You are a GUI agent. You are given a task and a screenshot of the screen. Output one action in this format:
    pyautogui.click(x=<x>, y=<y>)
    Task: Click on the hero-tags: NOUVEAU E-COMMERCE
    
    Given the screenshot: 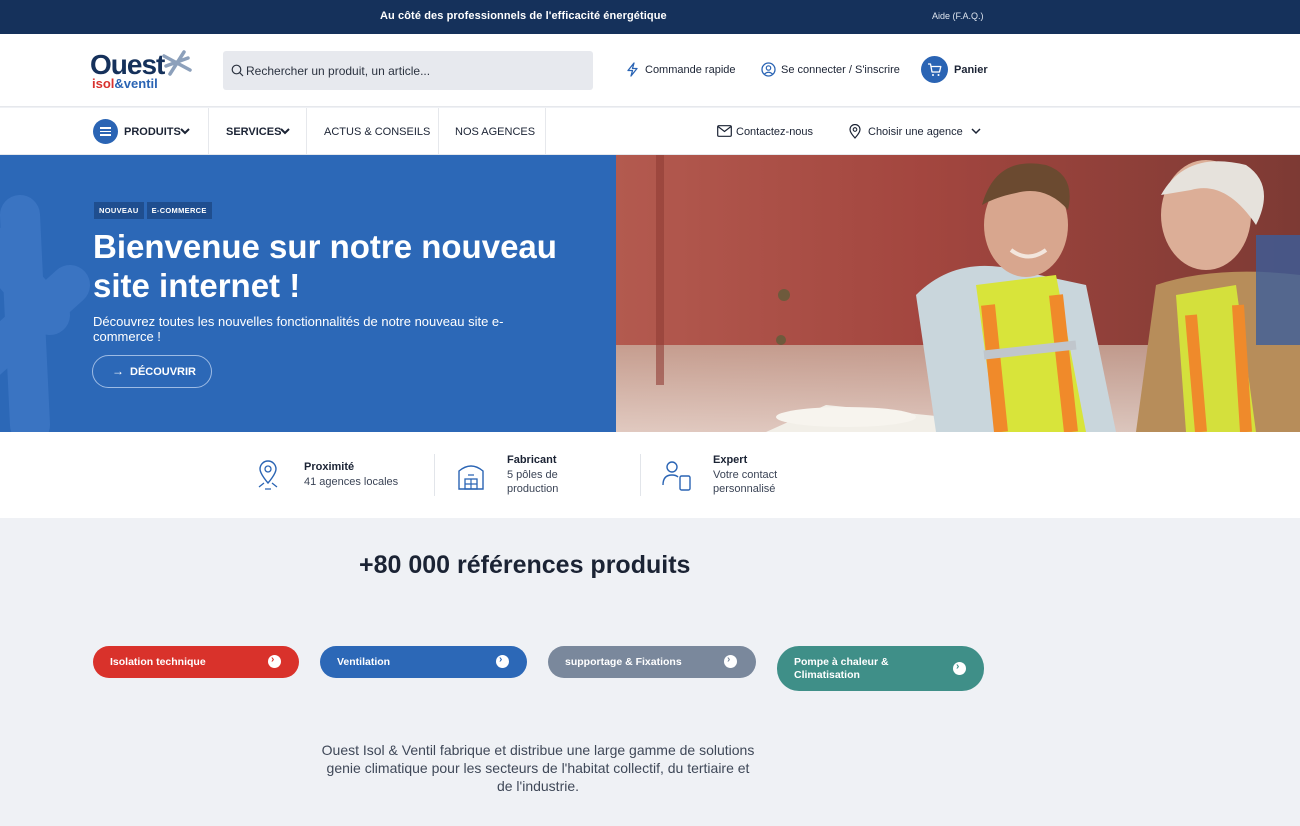 What is the action you would take?
    pyautogui.click(x=154, y=209)
    